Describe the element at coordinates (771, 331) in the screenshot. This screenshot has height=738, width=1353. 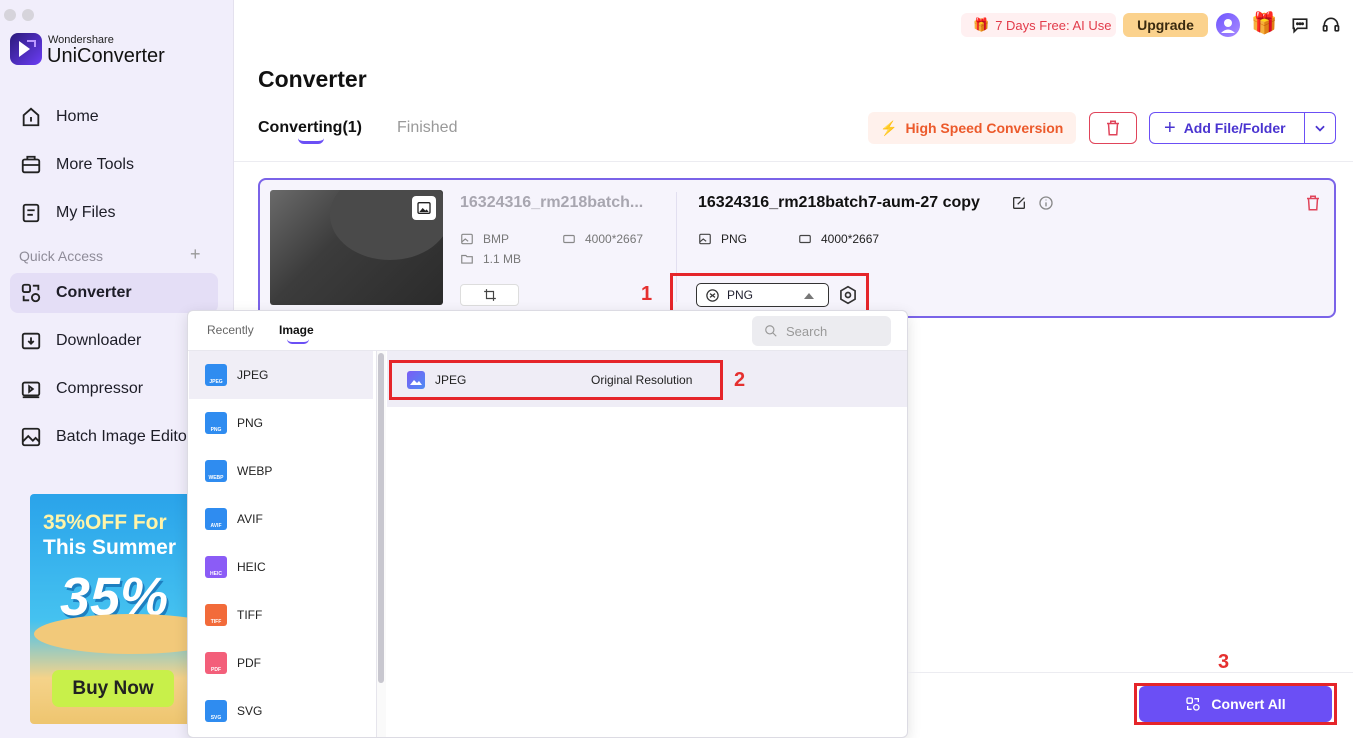
I see `search-icon` at that location.